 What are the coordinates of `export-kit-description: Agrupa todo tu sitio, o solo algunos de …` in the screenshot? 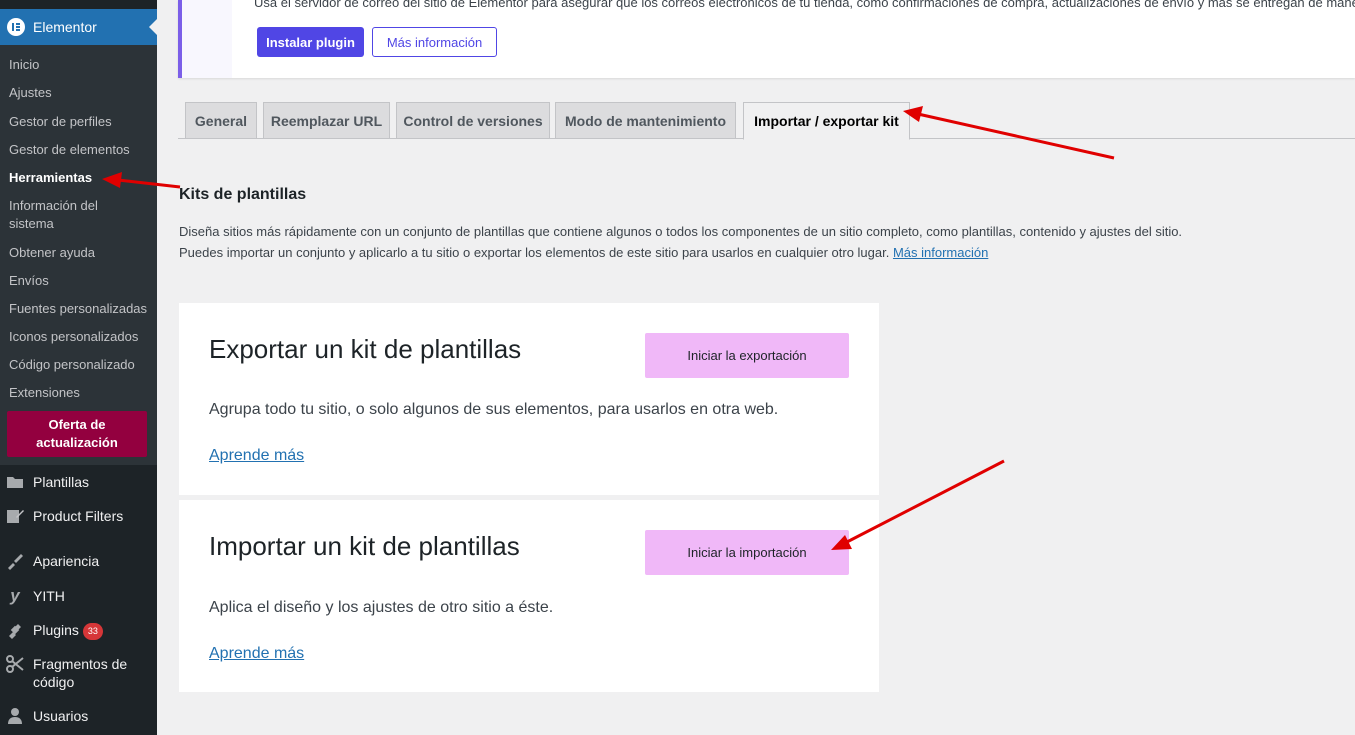 It's located at (494, 409).